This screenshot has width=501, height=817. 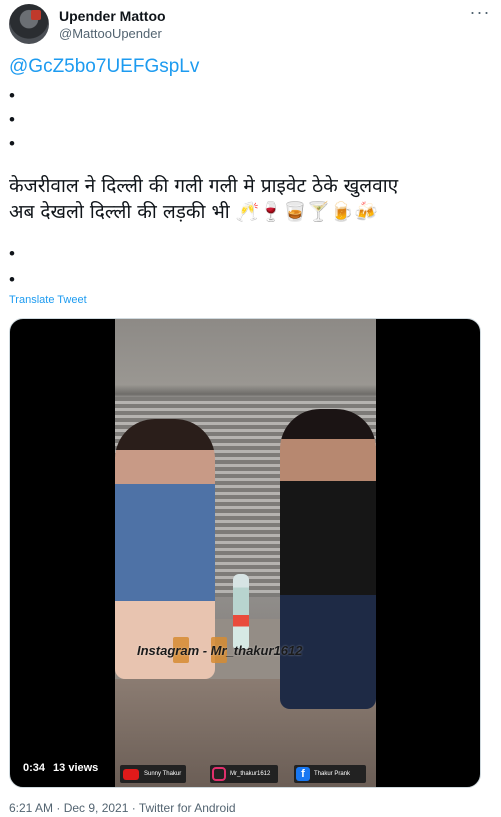 I want to click on video-watermark: Instagram - Mr_thakur1612, so click(x=220, y=650).